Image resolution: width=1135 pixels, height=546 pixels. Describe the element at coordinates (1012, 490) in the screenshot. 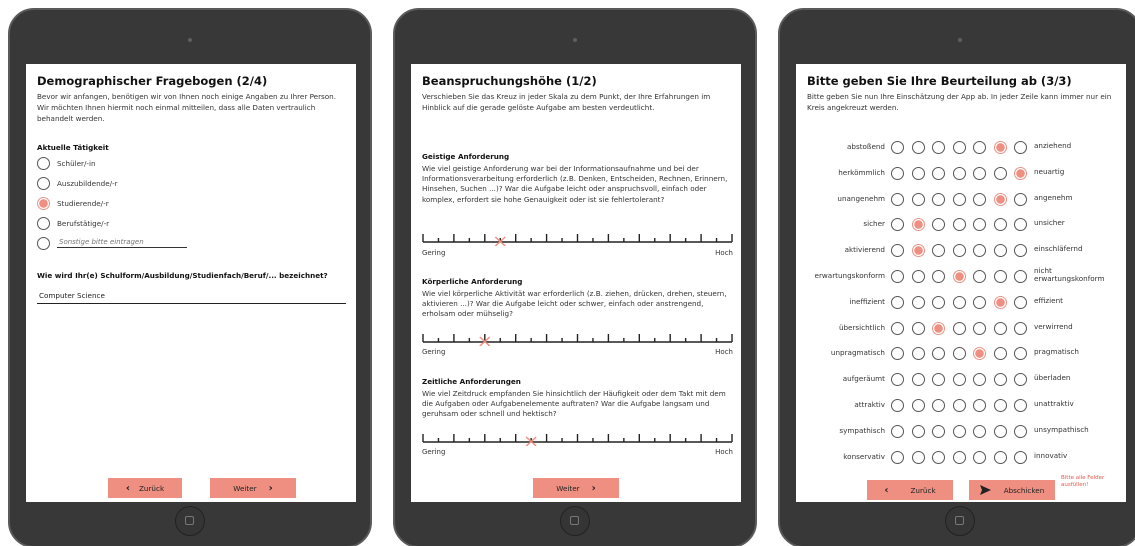

I see `submit-button: Abschicken` at that location.